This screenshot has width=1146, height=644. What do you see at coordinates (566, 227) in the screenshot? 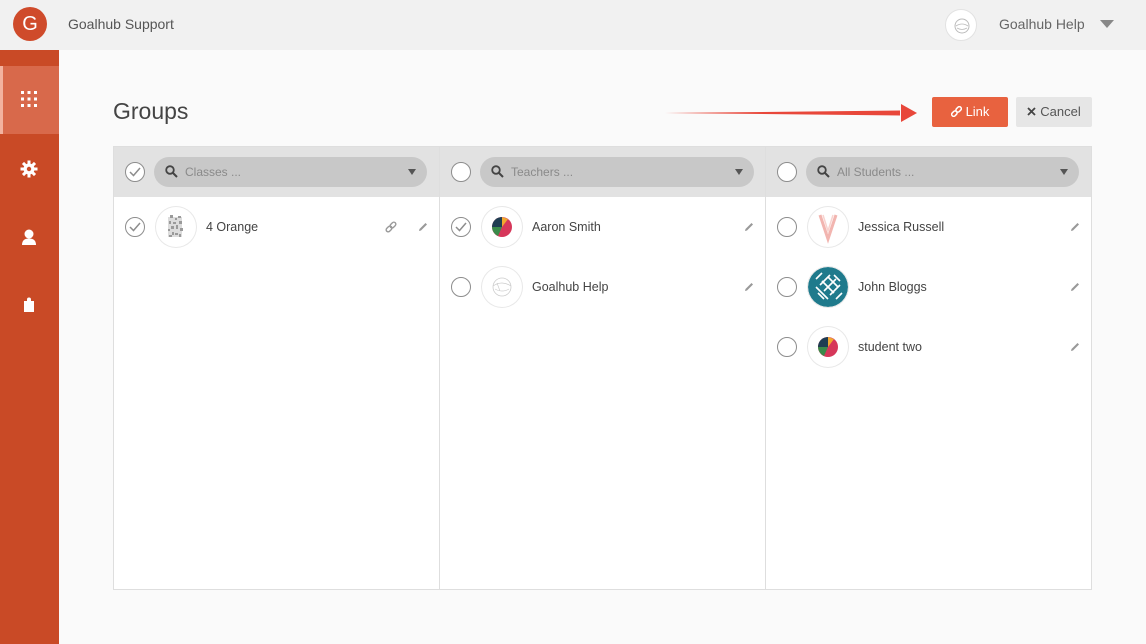
I see `teacher-name: Aaron Smith` at bounding box center [566, 227].